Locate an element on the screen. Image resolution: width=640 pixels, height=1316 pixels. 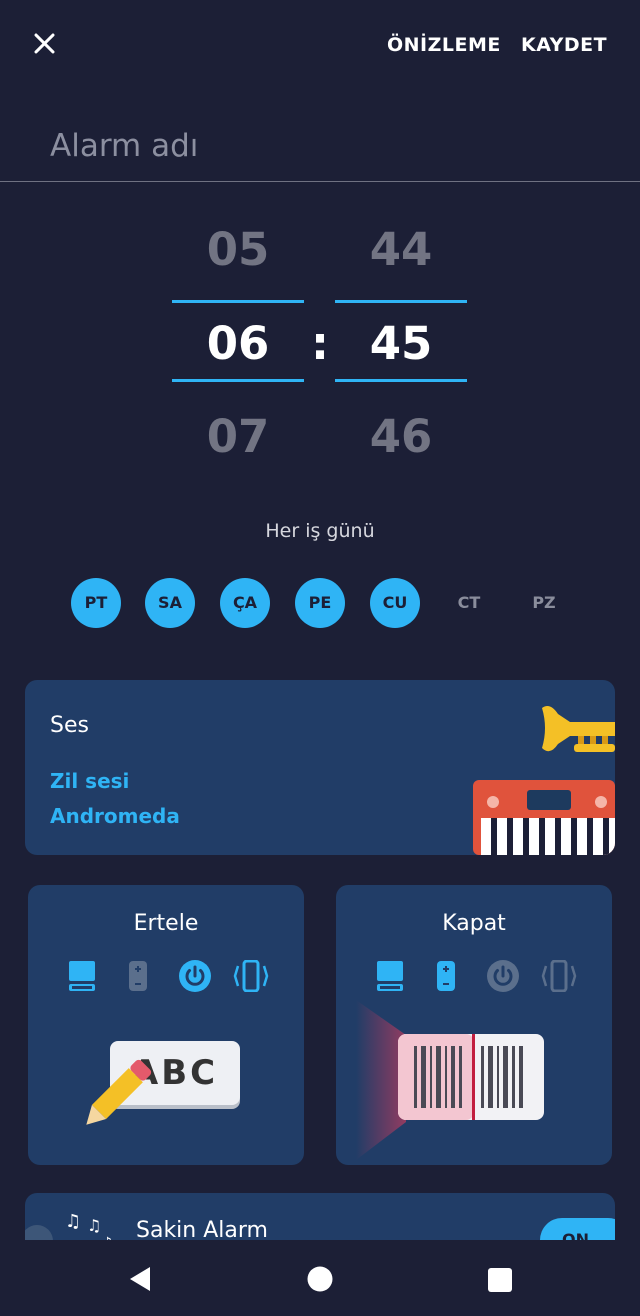
pencil-icon is located at coordinates (119, 1092).